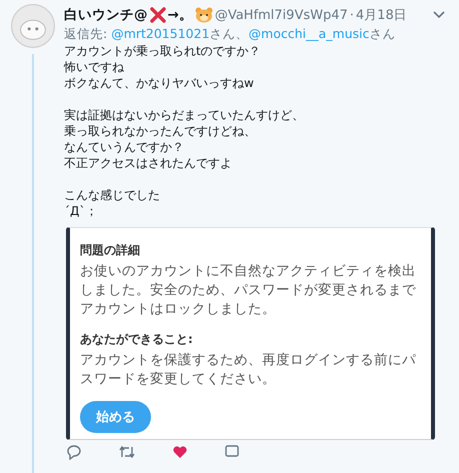  What do you see at coordinates (229, 33) in the screenshot?
I see `reply-label: さん、` at bounding box center [229, 33].